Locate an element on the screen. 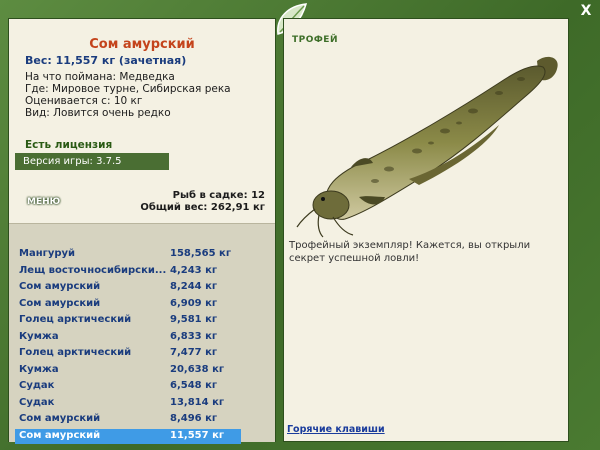 Image resolution: width=600 pixels, height=450 pixels. catch-row: Голец арктический 9,581 кг is located at coordinates (128, 320).